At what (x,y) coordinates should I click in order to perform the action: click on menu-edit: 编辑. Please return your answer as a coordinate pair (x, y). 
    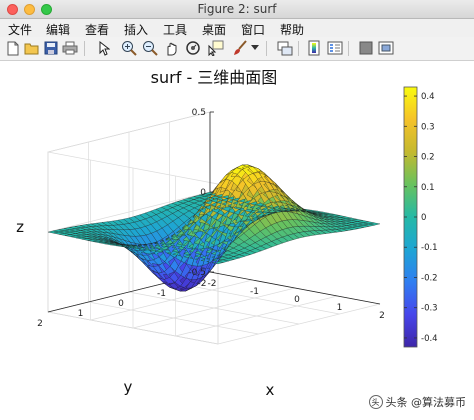
    Looking at the image, I should click on (58, 29).